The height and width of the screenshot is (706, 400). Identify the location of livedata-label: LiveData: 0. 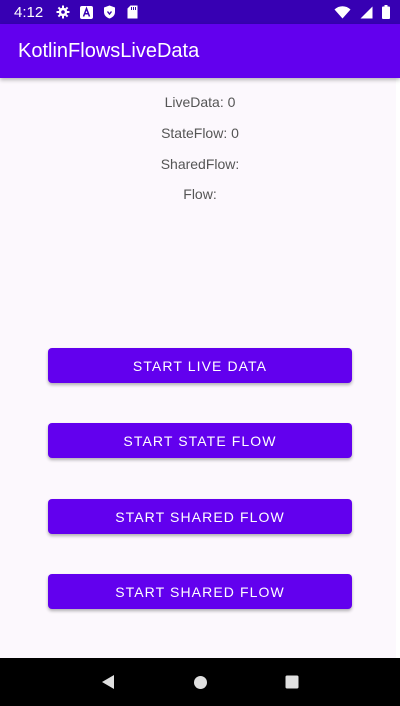
(200, 102).